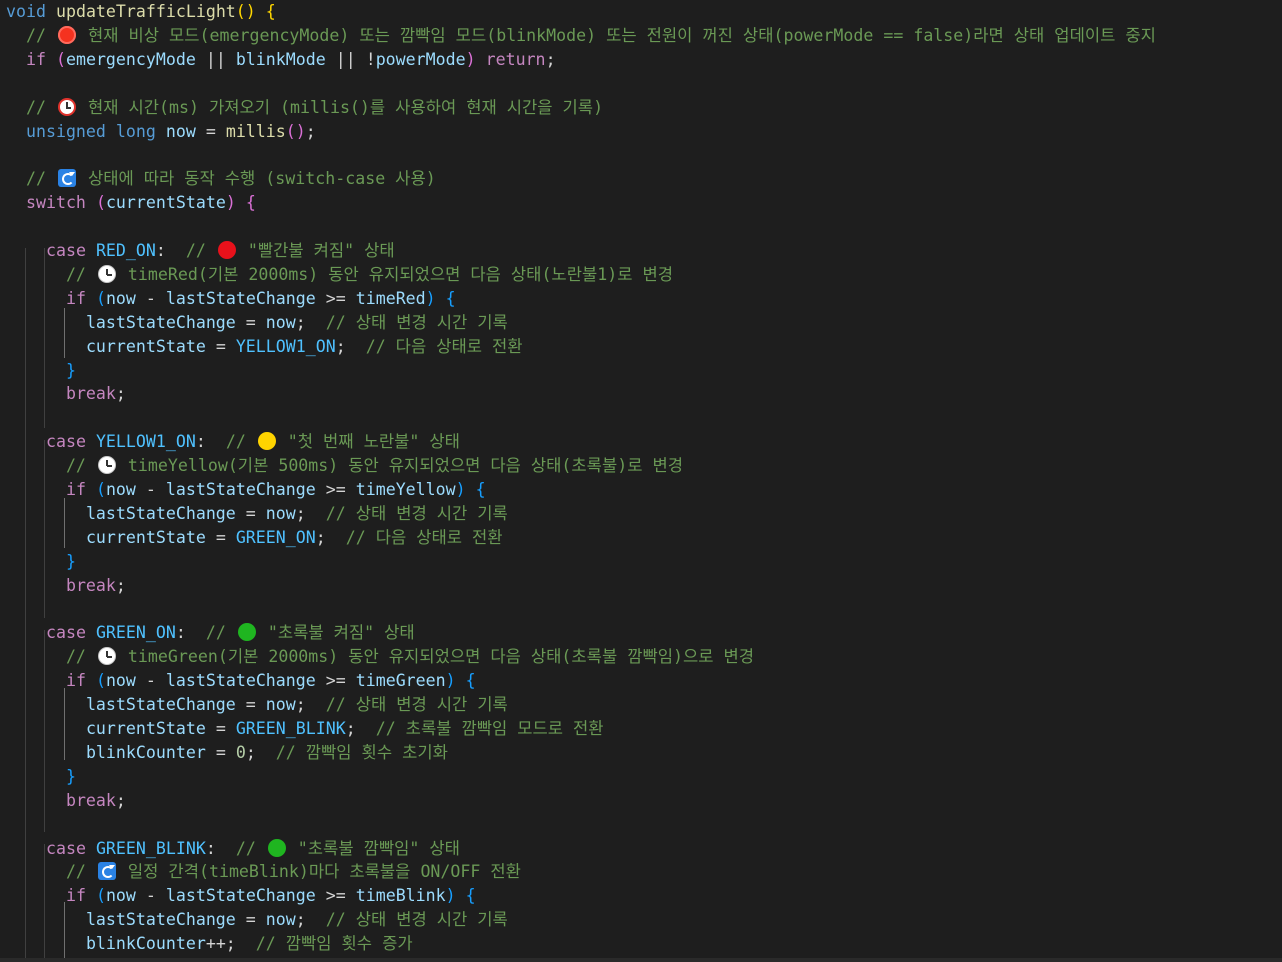  What do you see at coordinates (319, 872) in the screenshot?
I see `code-token: 일정 간격(timeBlink)마다 초록불을 ON/OFF 전환` at bounding box center [319, 872].